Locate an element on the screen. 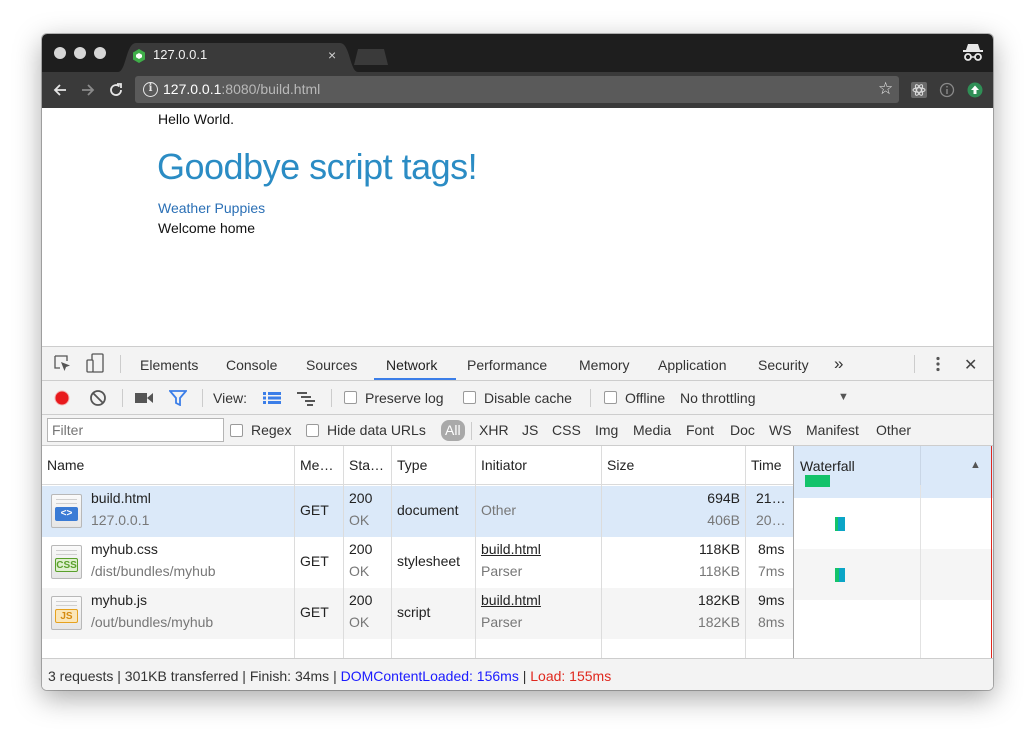 The width and height of the screenshot is (1035, 741). tab-title: 127.0.0.1 is located at coordinates (180, 54).